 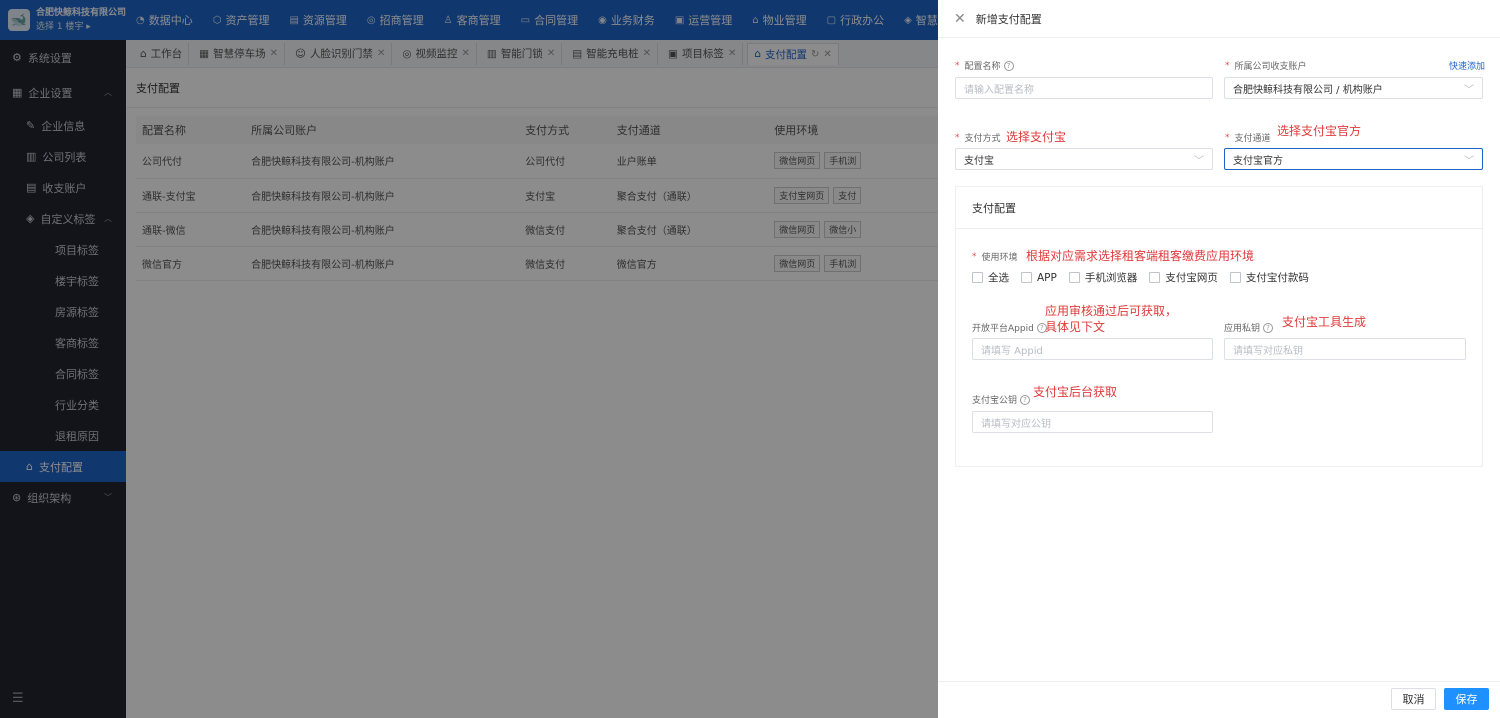 I want to click on tab-face-access: ☺ 人脸识别门禁 ✕, so click(x=341, y=53).